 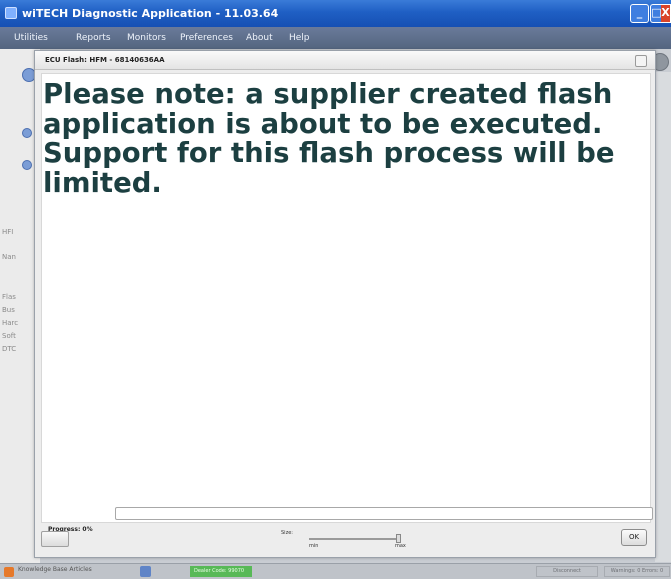 What do you see at coordinates (93, 38) in the screenshot?
I see `menu-reports: Reports` at bounding box center [93, 38].